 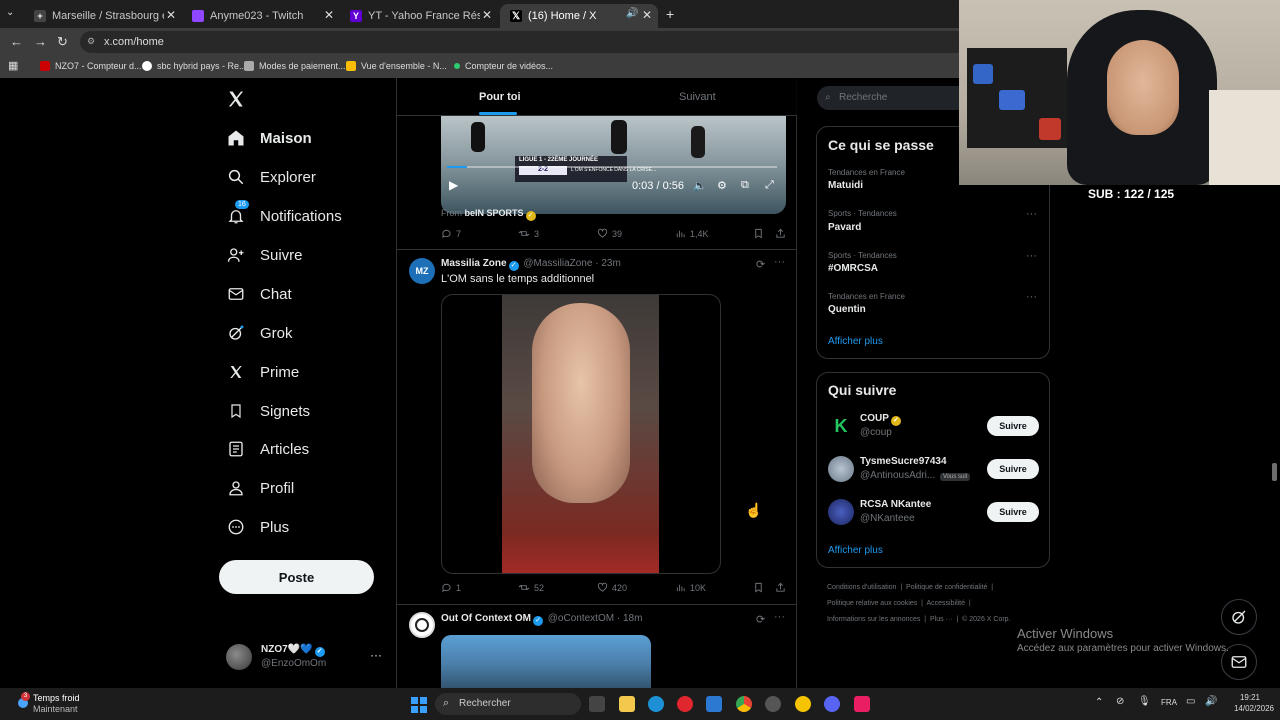 What do you see at coordinates (697, 97) in the screenshot?
I see `tab-following: Suivant` at bounding box center [697, 97].